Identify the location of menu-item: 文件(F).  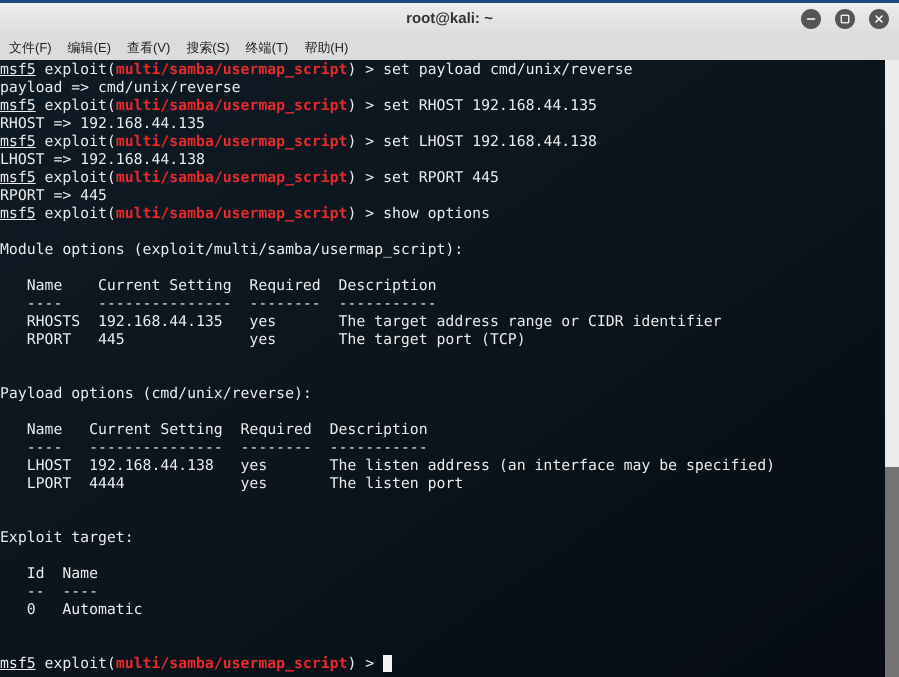
(30, 48).